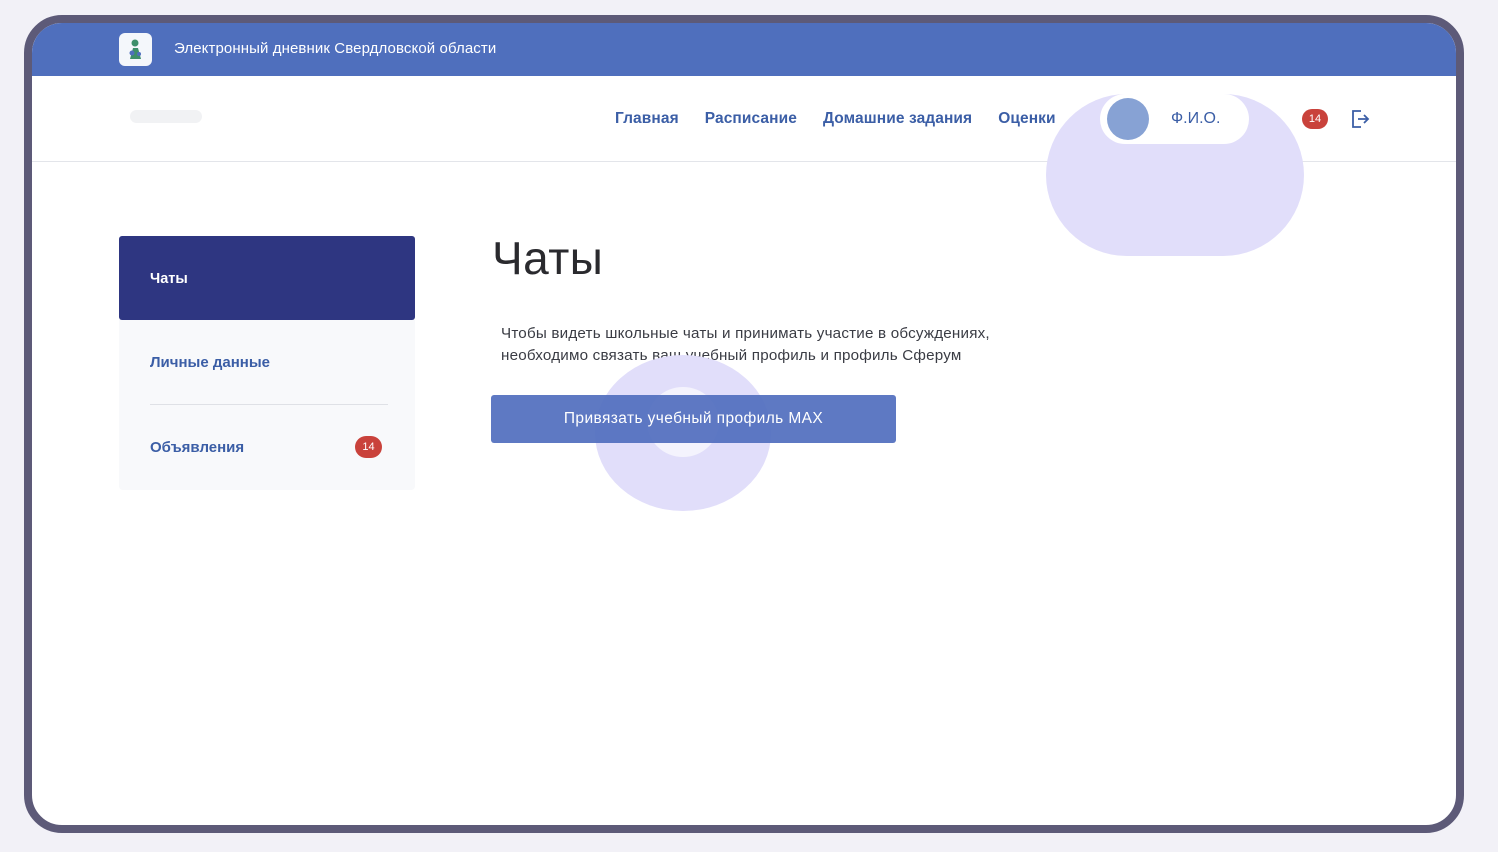 Image resolution: width=1498 pixels, height=852 pixels. What do you see at coordinates (1026, 119) in the screenshot?
I see `nav-link-grades: Оценки` at bounding box center [1026, 119].